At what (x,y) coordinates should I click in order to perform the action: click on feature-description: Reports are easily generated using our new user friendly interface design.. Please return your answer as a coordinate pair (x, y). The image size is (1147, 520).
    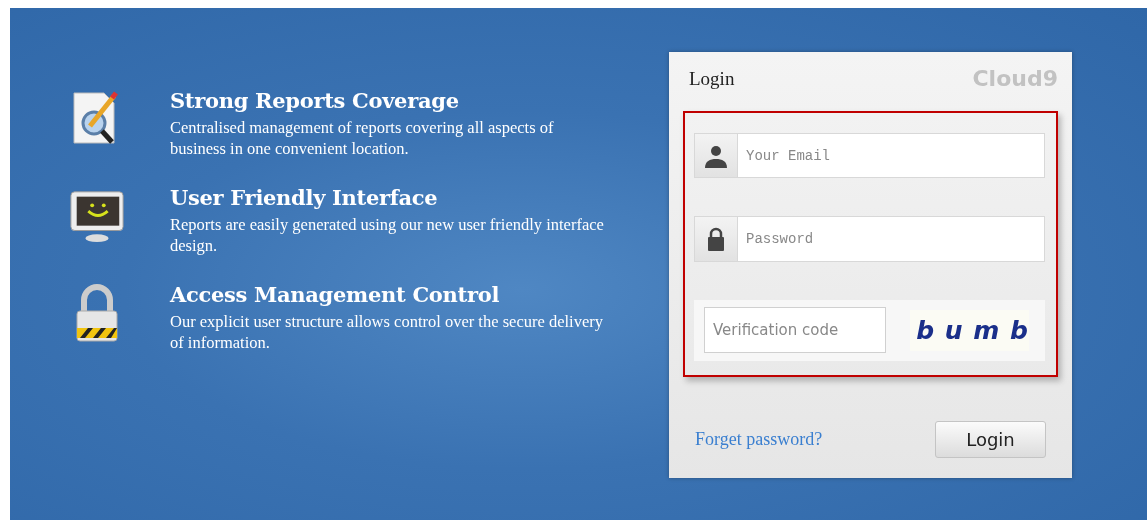
    Looking at the image, I should click on (387, 235).